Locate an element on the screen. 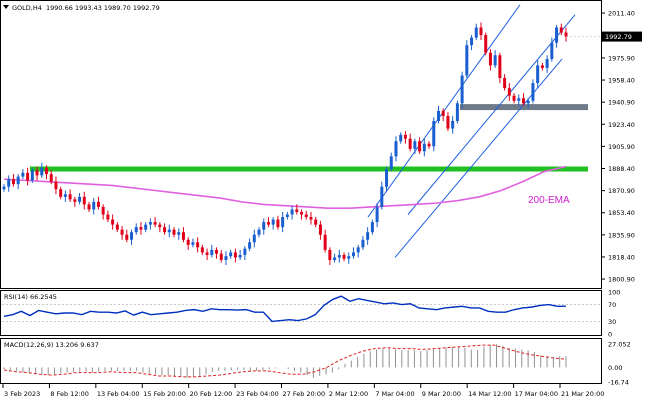 This screenshot has height=400, width=648. price-y-tick-label: 1800.90 is located at coordinates (621, 280).